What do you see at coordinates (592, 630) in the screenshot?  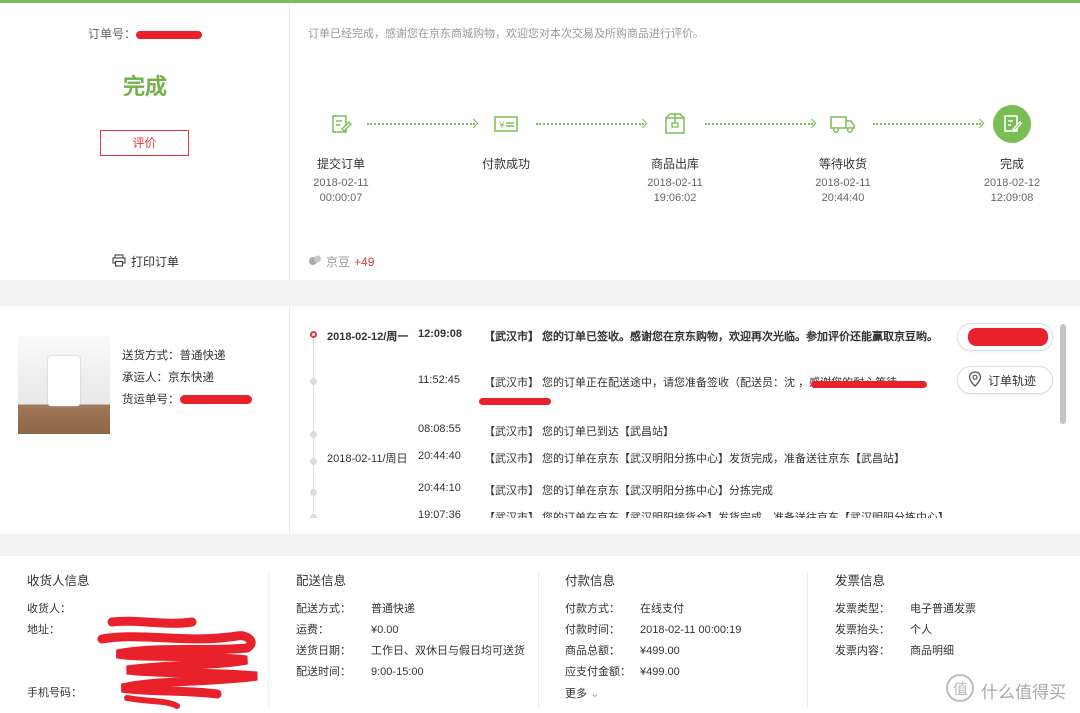 I see `payment-key: 付款时间：` at bounding box center [592, 630].